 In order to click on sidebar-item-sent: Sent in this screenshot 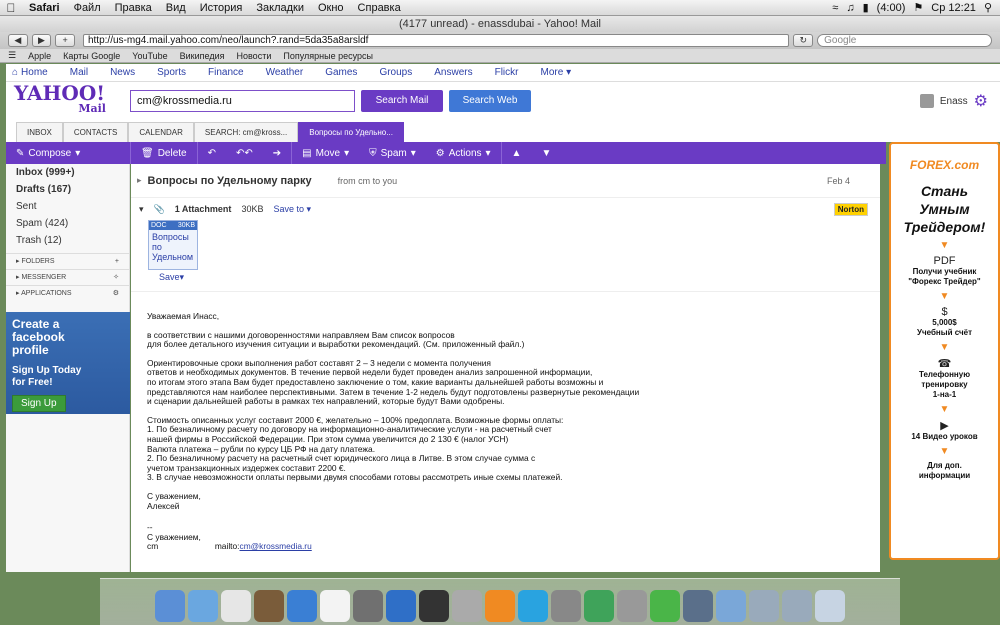, I will do `click(67, 206)`.